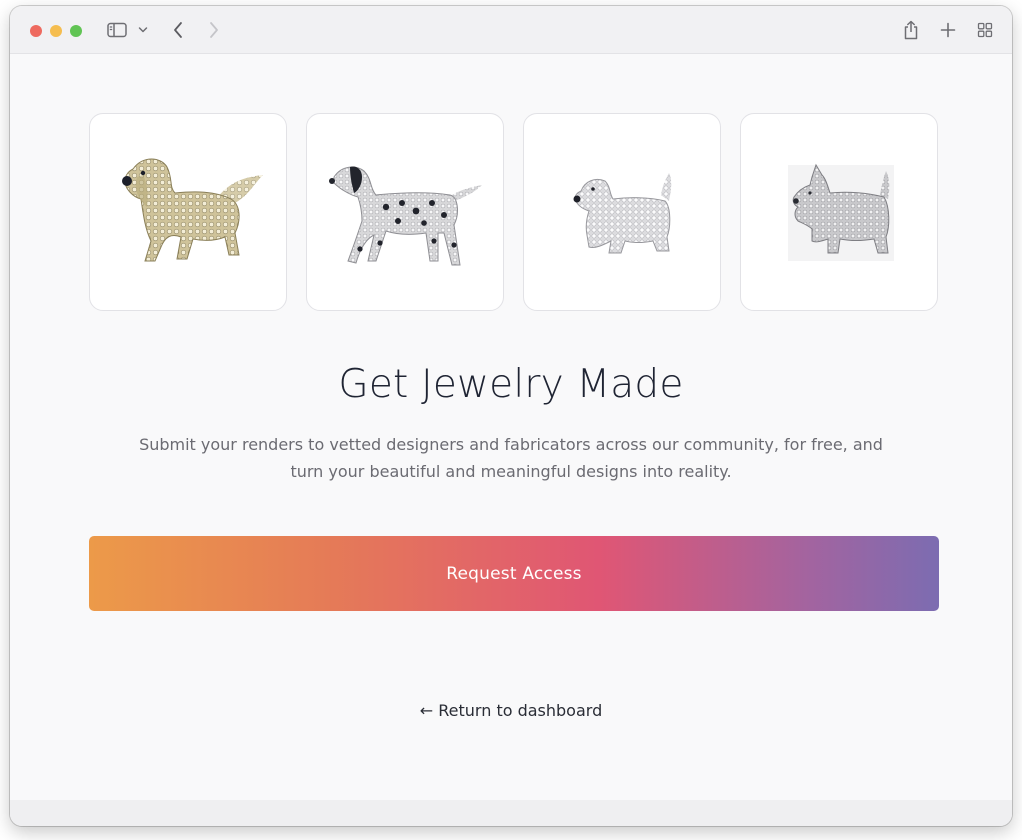 The image size is (1022, 840). I want to click on scottie-dog-brooch-image, so click(841, 212).